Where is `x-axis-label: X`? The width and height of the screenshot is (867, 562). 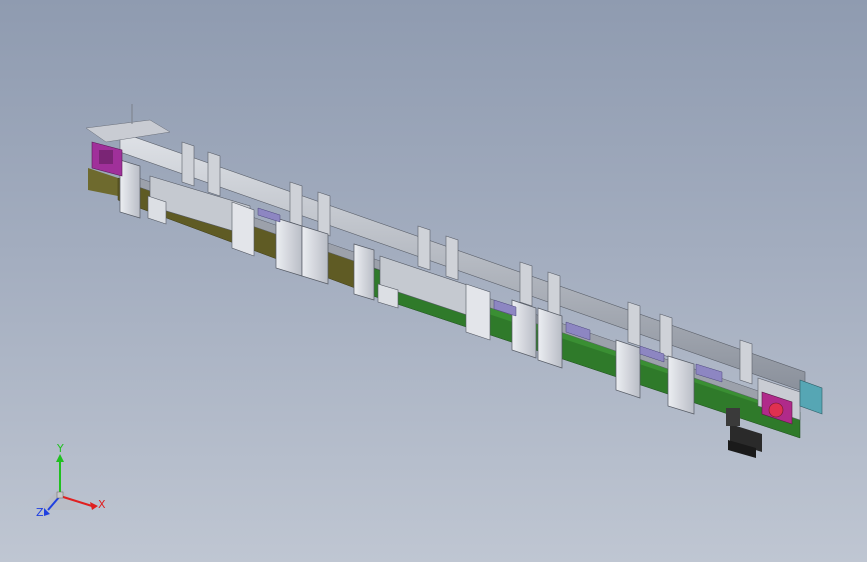 x-axis-label: X is located at coordinates (102, 504).